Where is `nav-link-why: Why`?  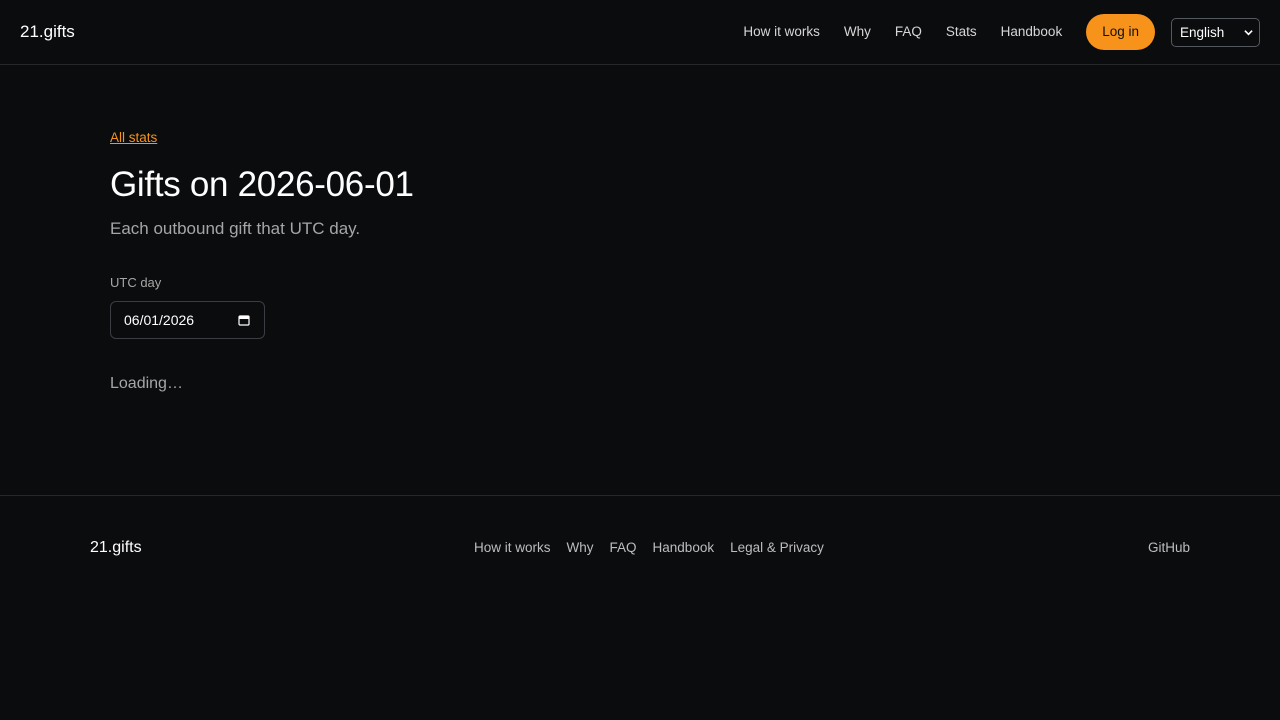 nav-link-why: Why is located at coordinates (857, 32).